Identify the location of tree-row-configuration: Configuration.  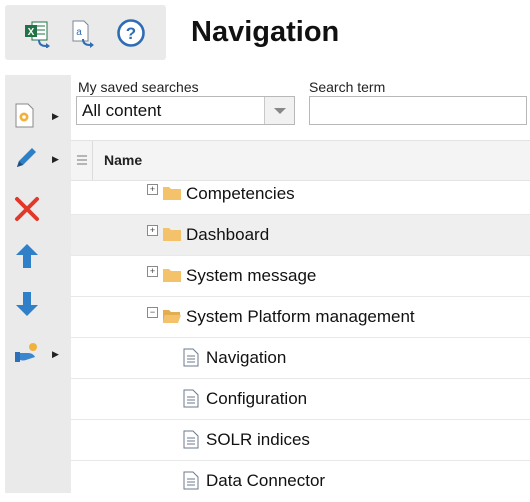
(300, 399).